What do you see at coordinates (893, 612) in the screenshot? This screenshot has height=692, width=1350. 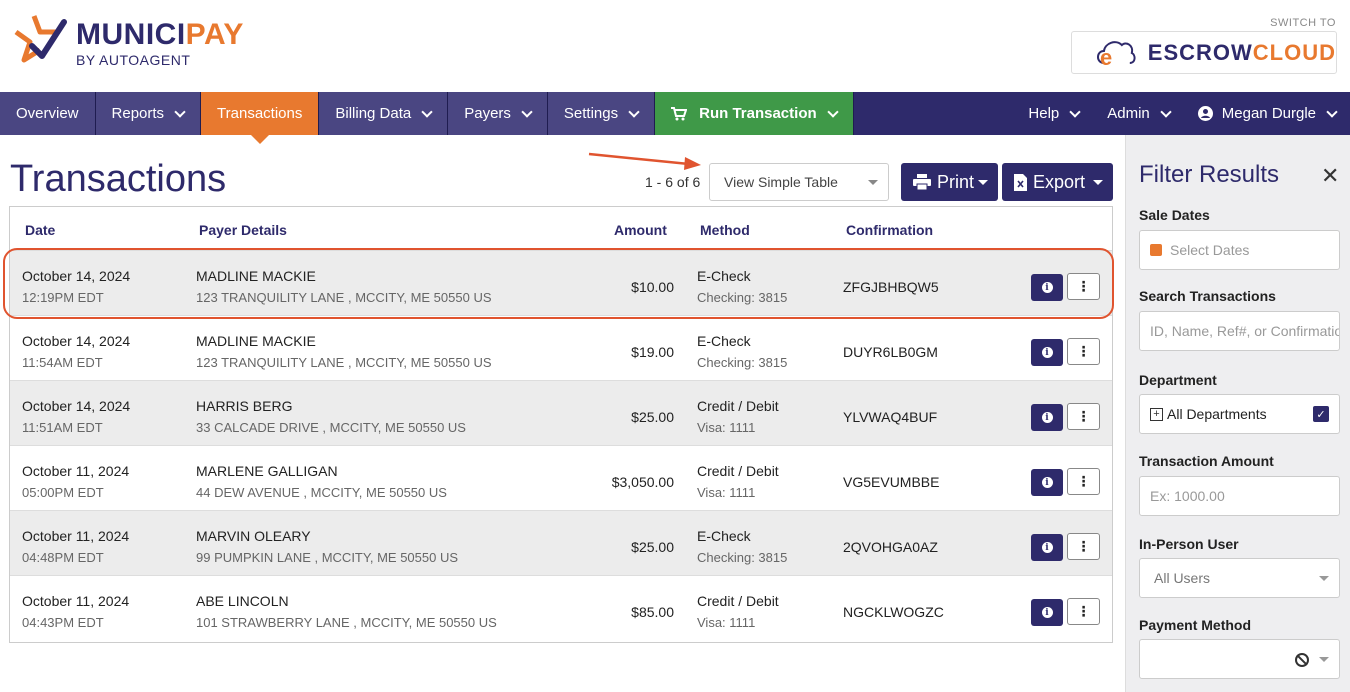 I see `row-confirmation: NGCKLWOGZC` at bounding box center [893, 612].